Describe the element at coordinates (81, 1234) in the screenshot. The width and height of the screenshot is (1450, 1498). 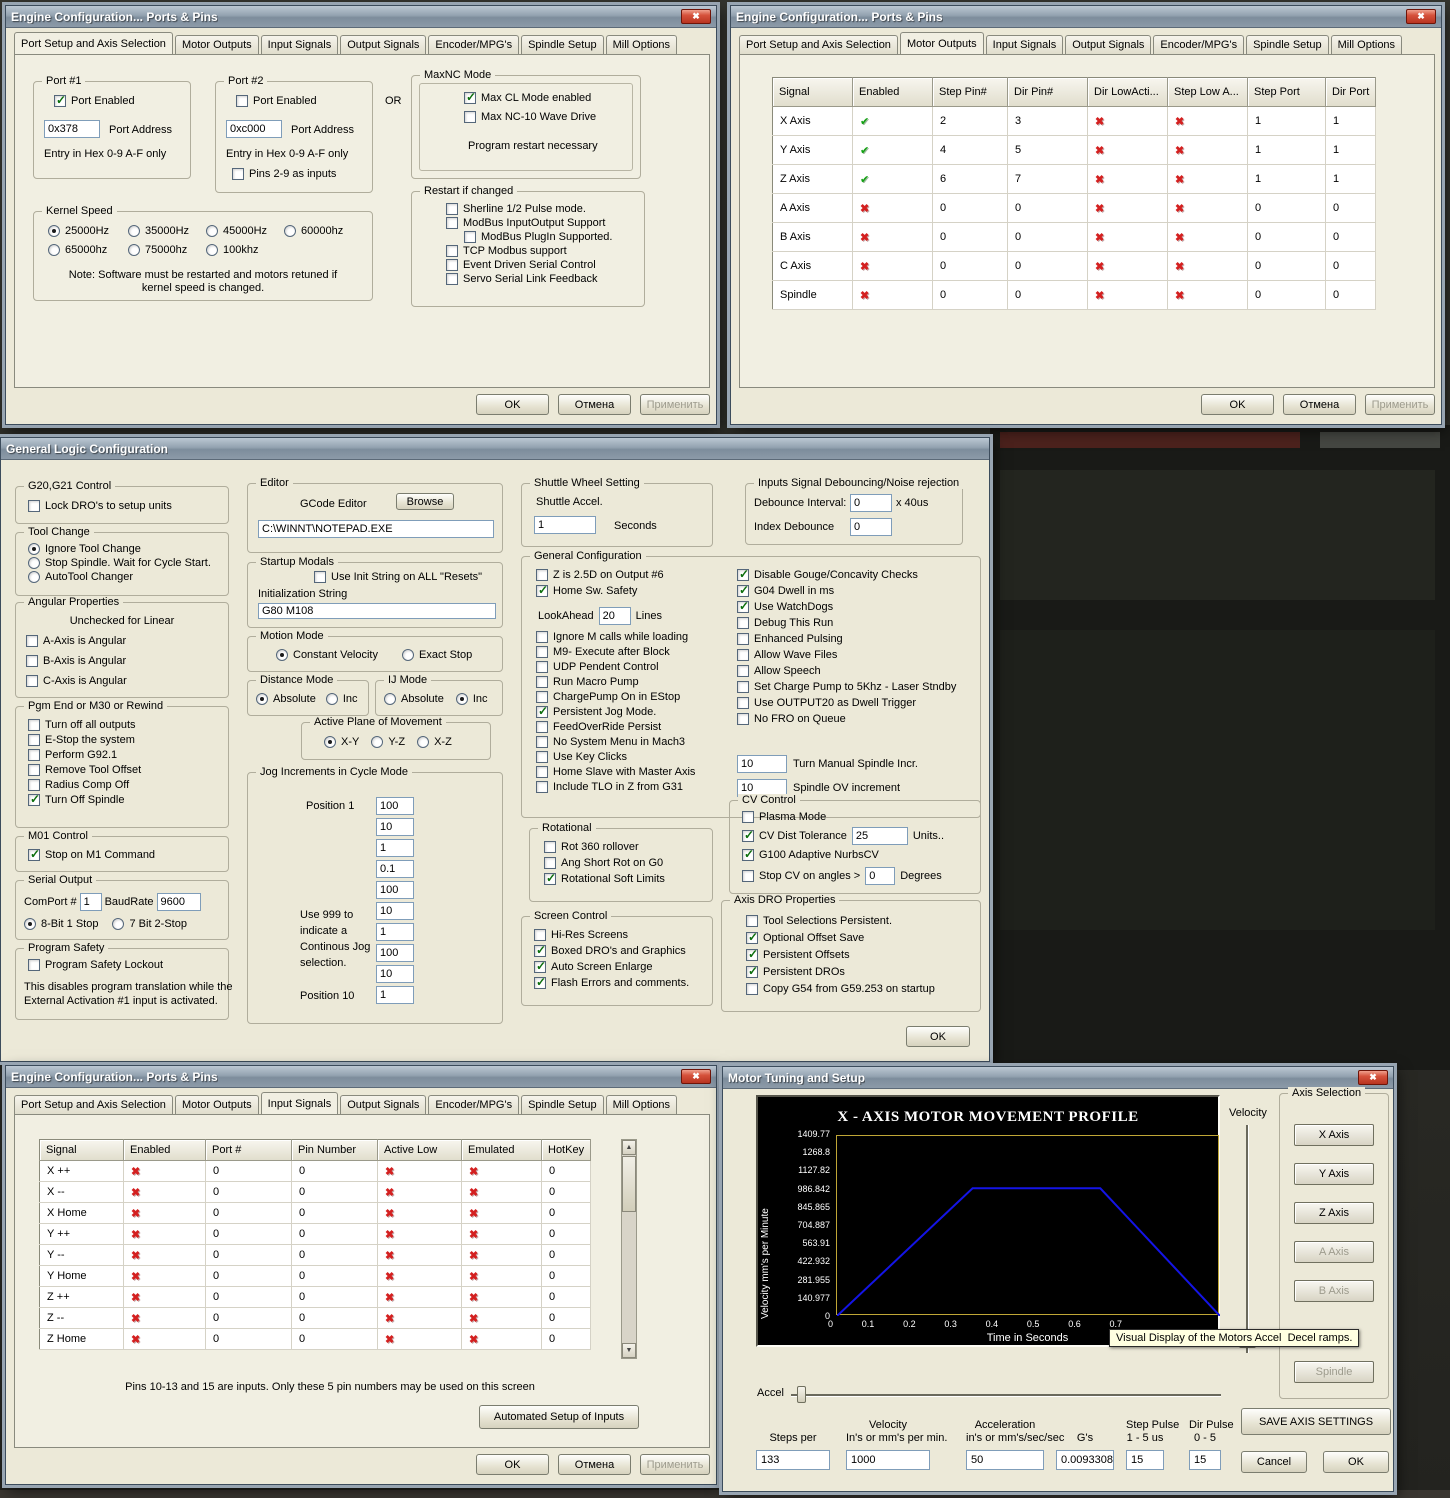
I see `cell-signal: Y ++` at that location.